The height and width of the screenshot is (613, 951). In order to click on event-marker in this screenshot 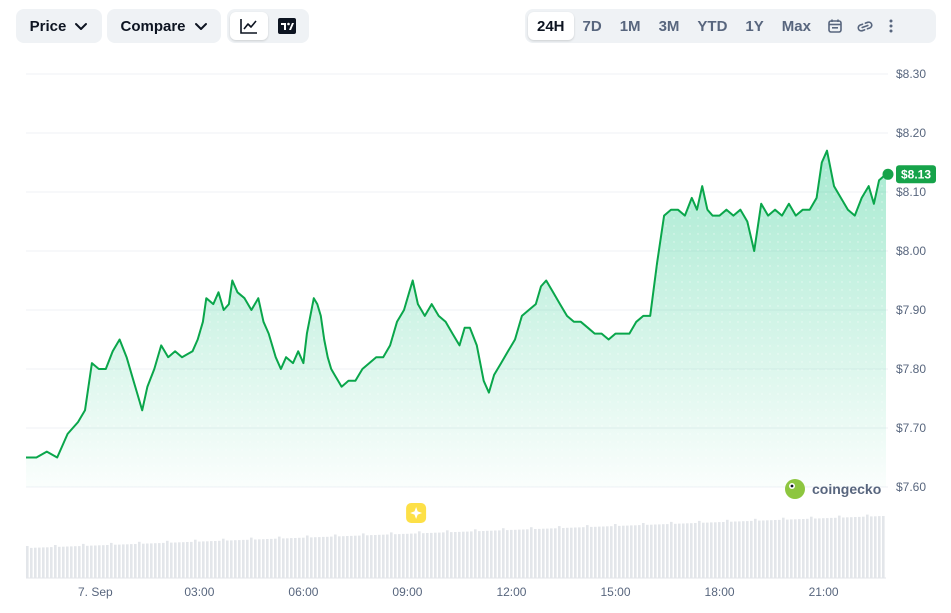, I will do `click(416, 513)`.